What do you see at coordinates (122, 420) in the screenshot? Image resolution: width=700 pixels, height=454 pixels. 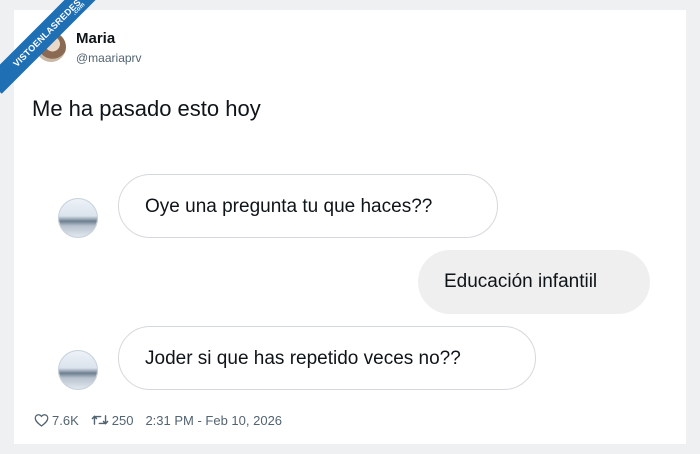 I see `retweet-count: 250` at bounding box center [122, 420].